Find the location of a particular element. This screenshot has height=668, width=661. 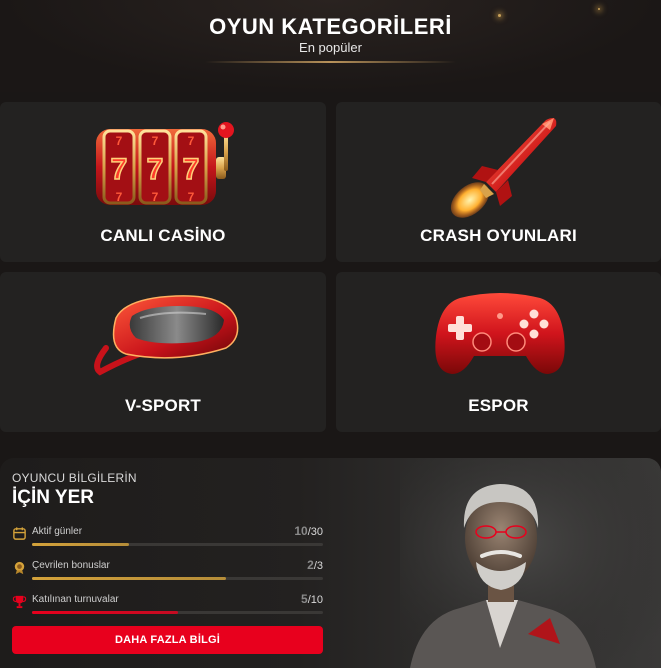

section-subtitle: En popüler is located at coordinates (330, 47).